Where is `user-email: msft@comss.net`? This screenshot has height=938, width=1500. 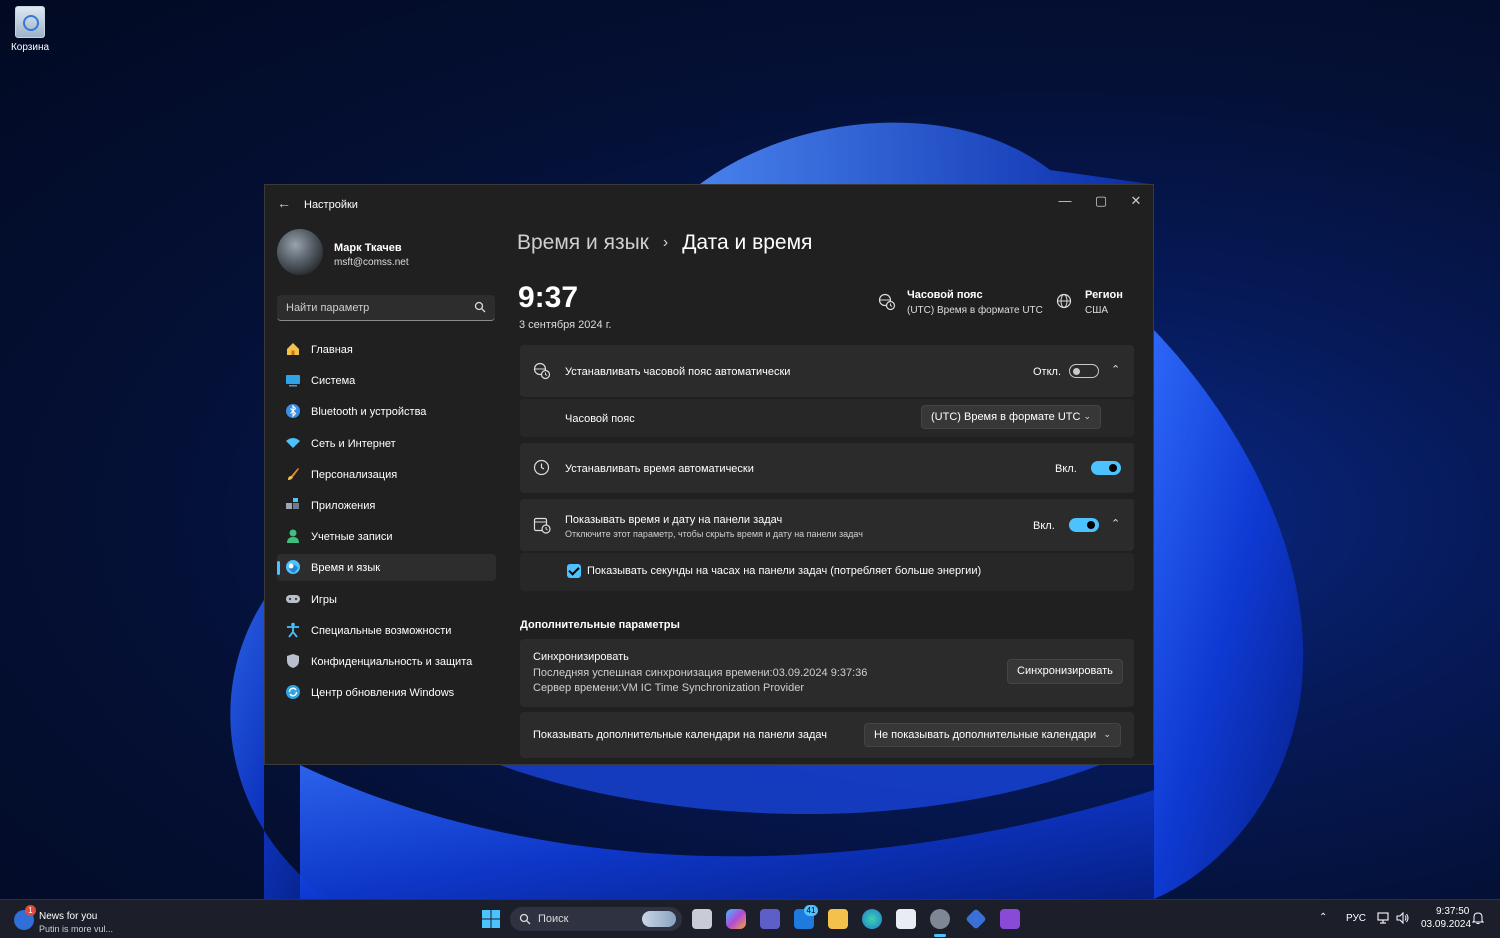
user-email: msft@comss.net is located at coordinates (371, 262).